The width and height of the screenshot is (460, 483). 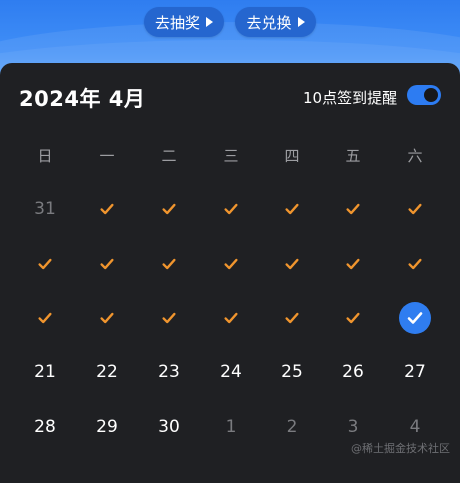 I want to click on lottery-button: 去抽奖, so click(x=184, y=22).